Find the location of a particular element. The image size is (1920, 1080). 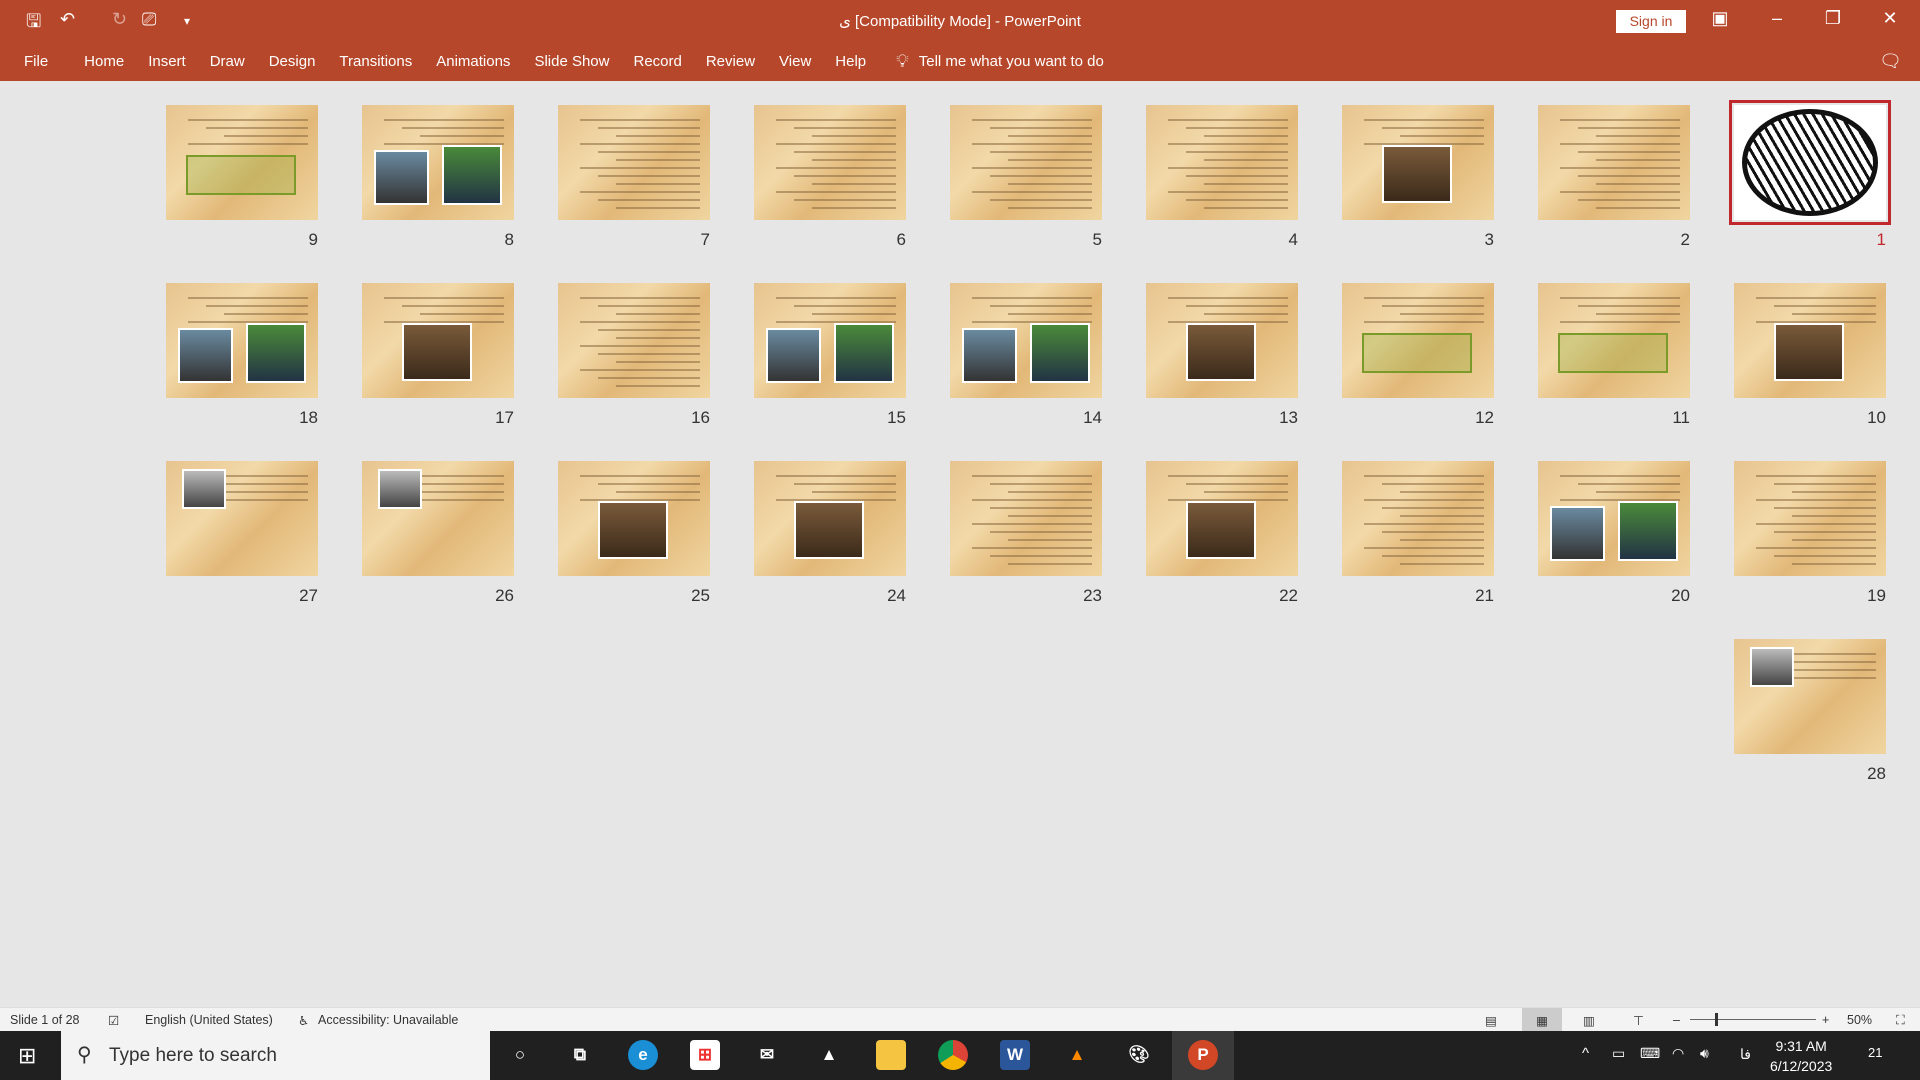

close-icon: ✕ is located at coordinates (1890, 18).